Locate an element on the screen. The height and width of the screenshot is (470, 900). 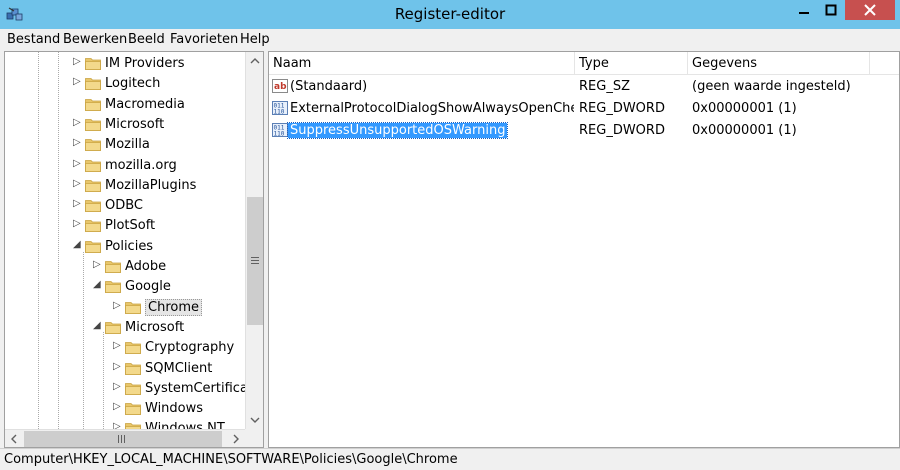
tree-item-label: IM Providers is located at coordinates (145, 63).